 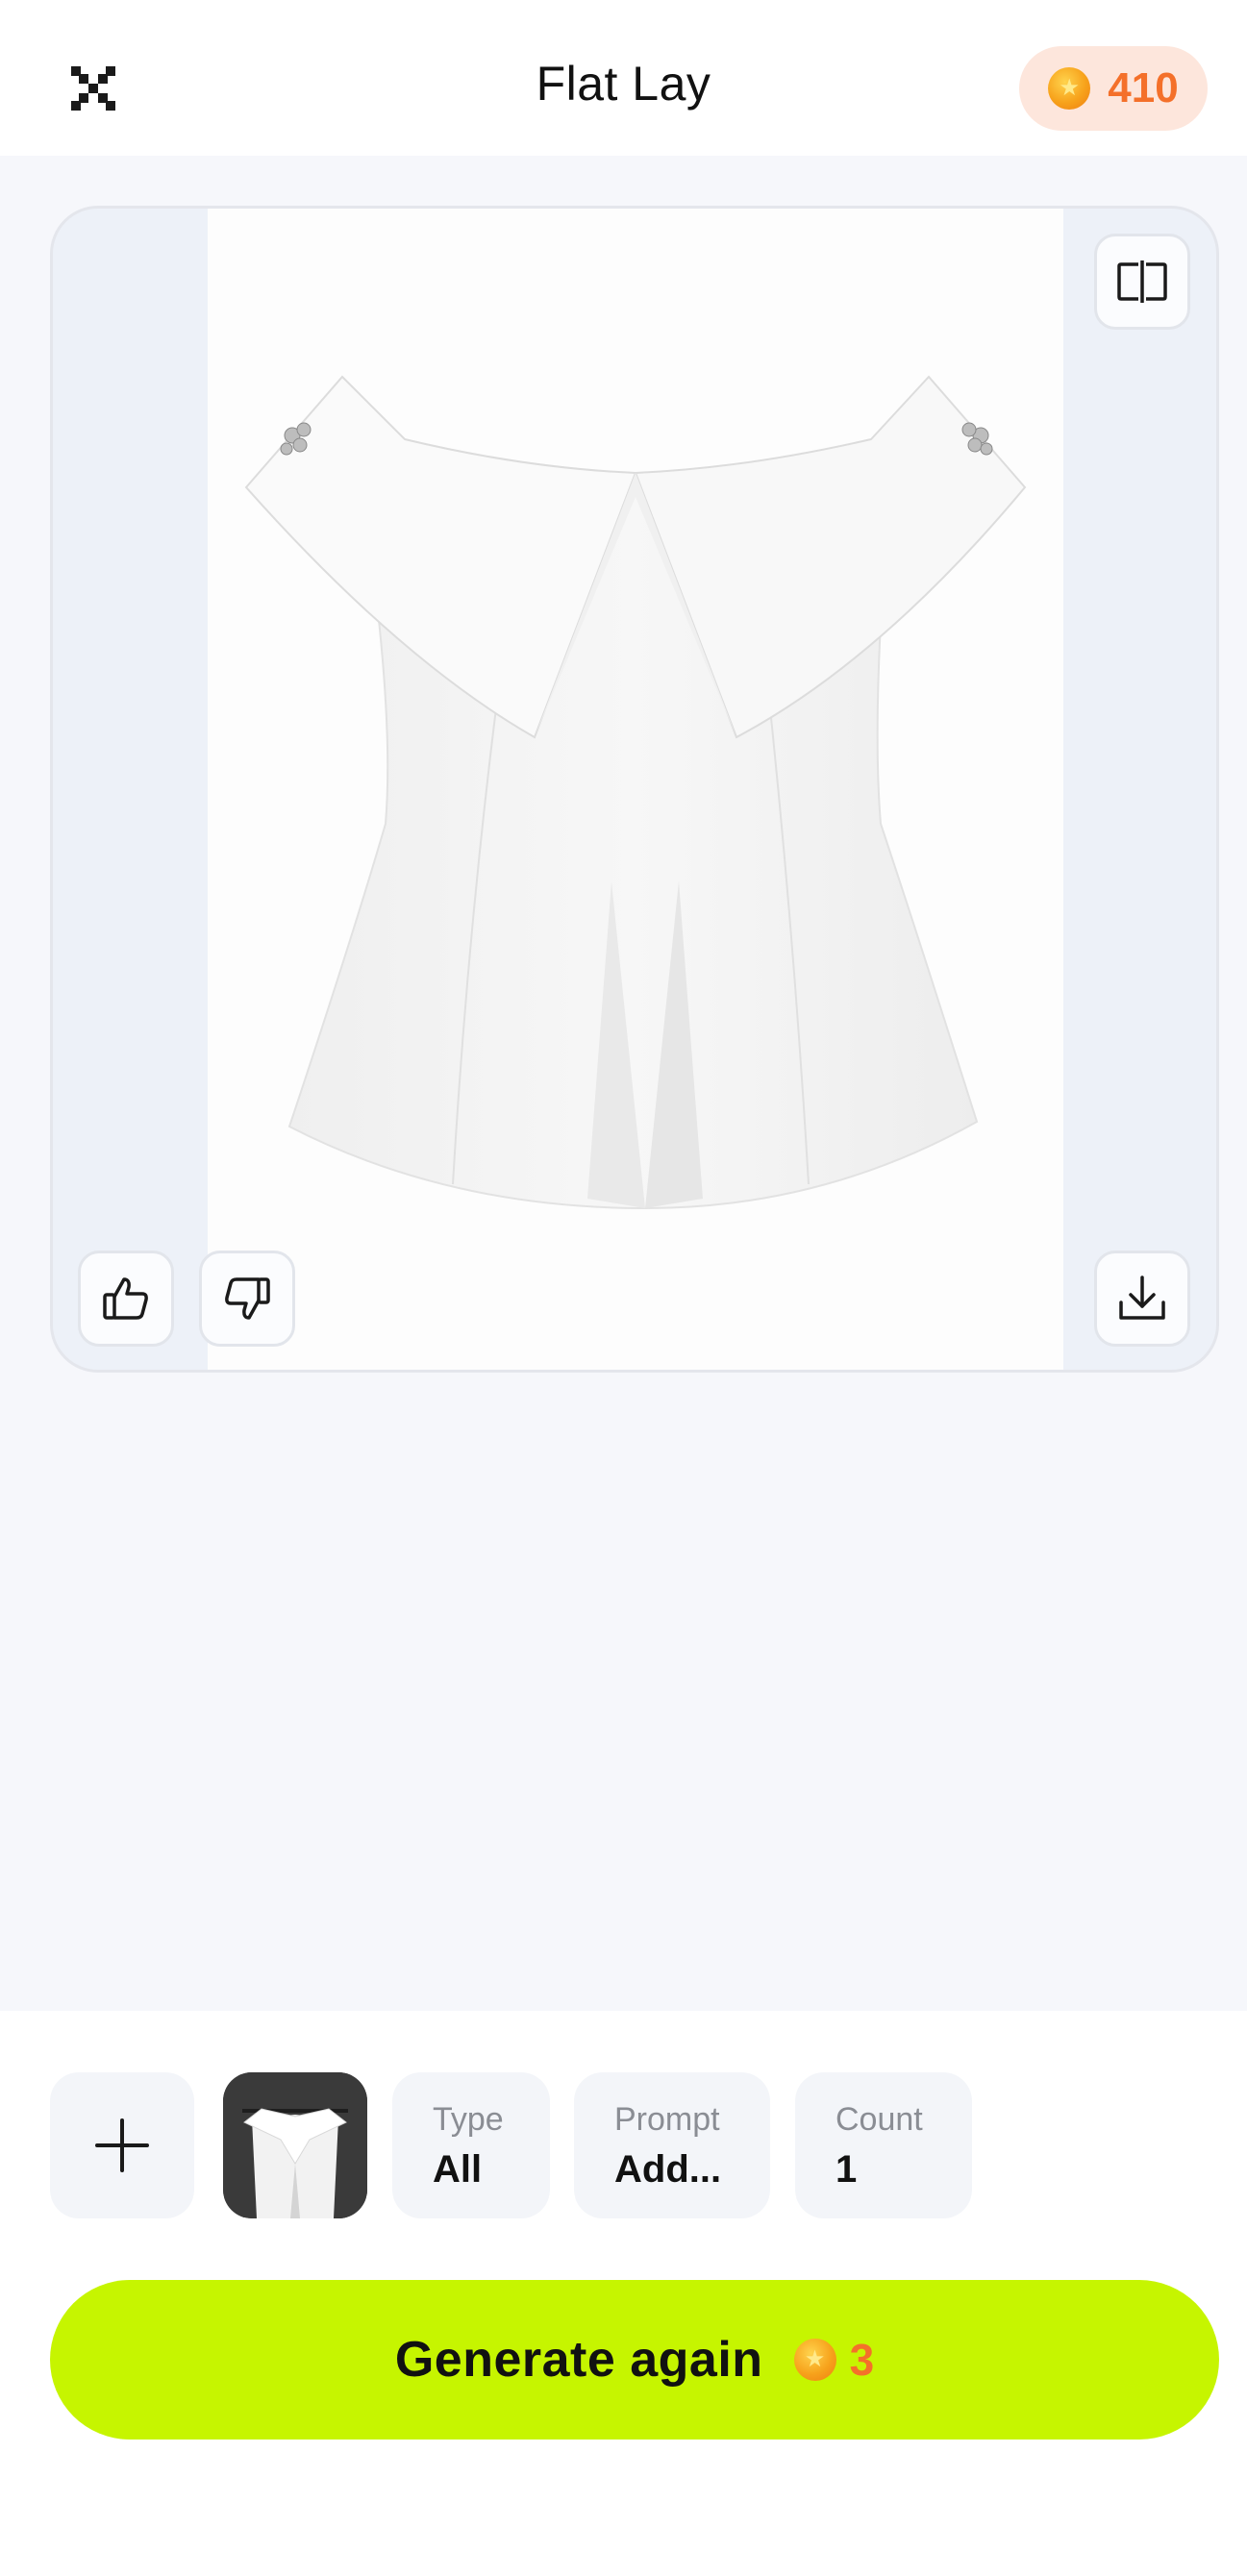 I want to click on prompt-label: Prompt, so click(x=667, y=2119).